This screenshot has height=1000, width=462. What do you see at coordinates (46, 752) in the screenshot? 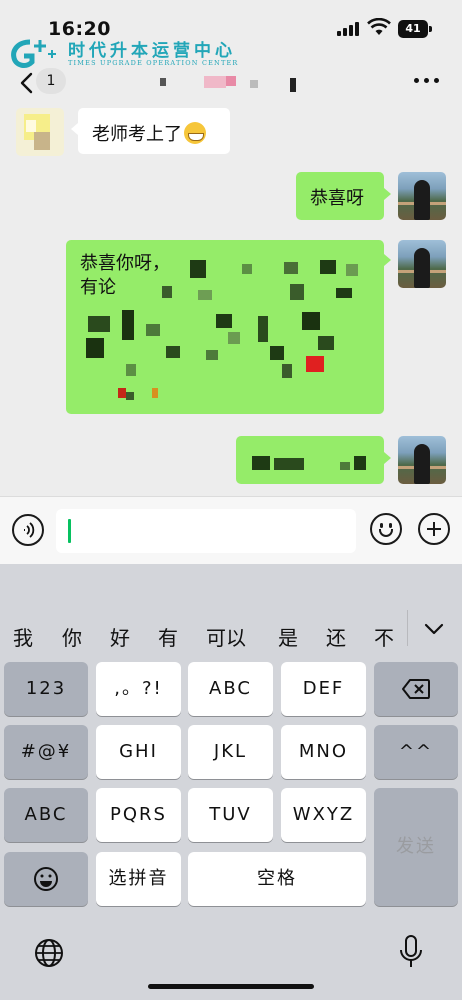
I see `key-symbols: #@¥` at bounding box center [46, 752].